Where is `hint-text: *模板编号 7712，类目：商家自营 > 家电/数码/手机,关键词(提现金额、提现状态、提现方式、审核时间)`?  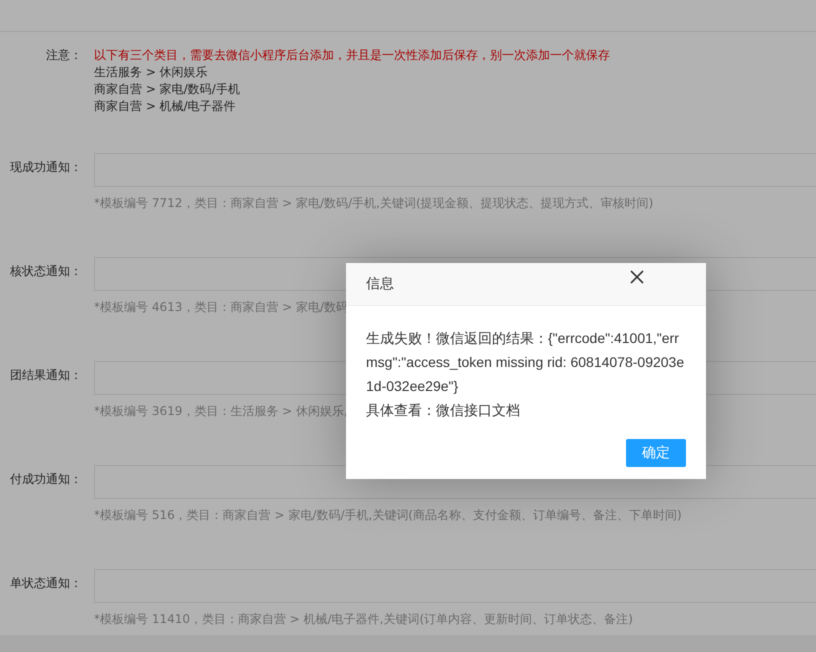
hint-text: *模板编号 7712，类目：商家自营 > 家电/数码/手机,关键词(提现金额、提现状态、提现方式、审核时间) is located at coordinates (374, 203).